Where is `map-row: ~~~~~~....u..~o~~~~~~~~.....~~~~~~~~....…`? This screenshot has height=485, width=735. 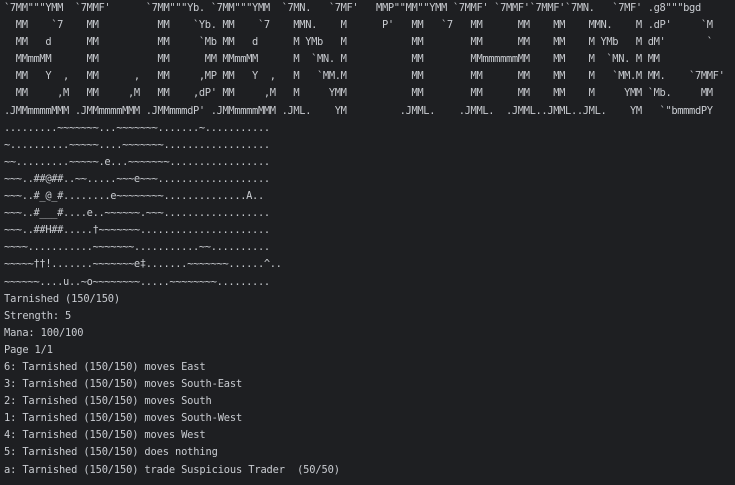
map-row: ~~~~~~....u..~o~~~~~~~~.....~~~~~~~~....… is located at coordinates (137, 281).